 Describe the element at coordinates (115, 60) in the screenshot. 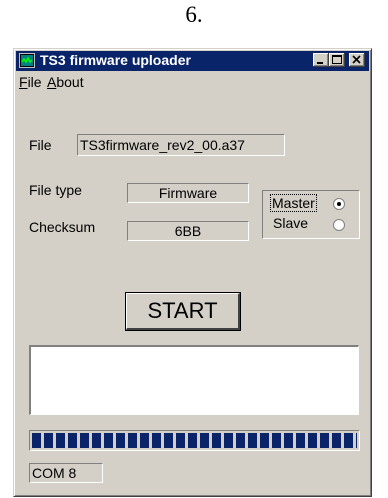

I see `window-title: TS3 firmware uploader` at that location.